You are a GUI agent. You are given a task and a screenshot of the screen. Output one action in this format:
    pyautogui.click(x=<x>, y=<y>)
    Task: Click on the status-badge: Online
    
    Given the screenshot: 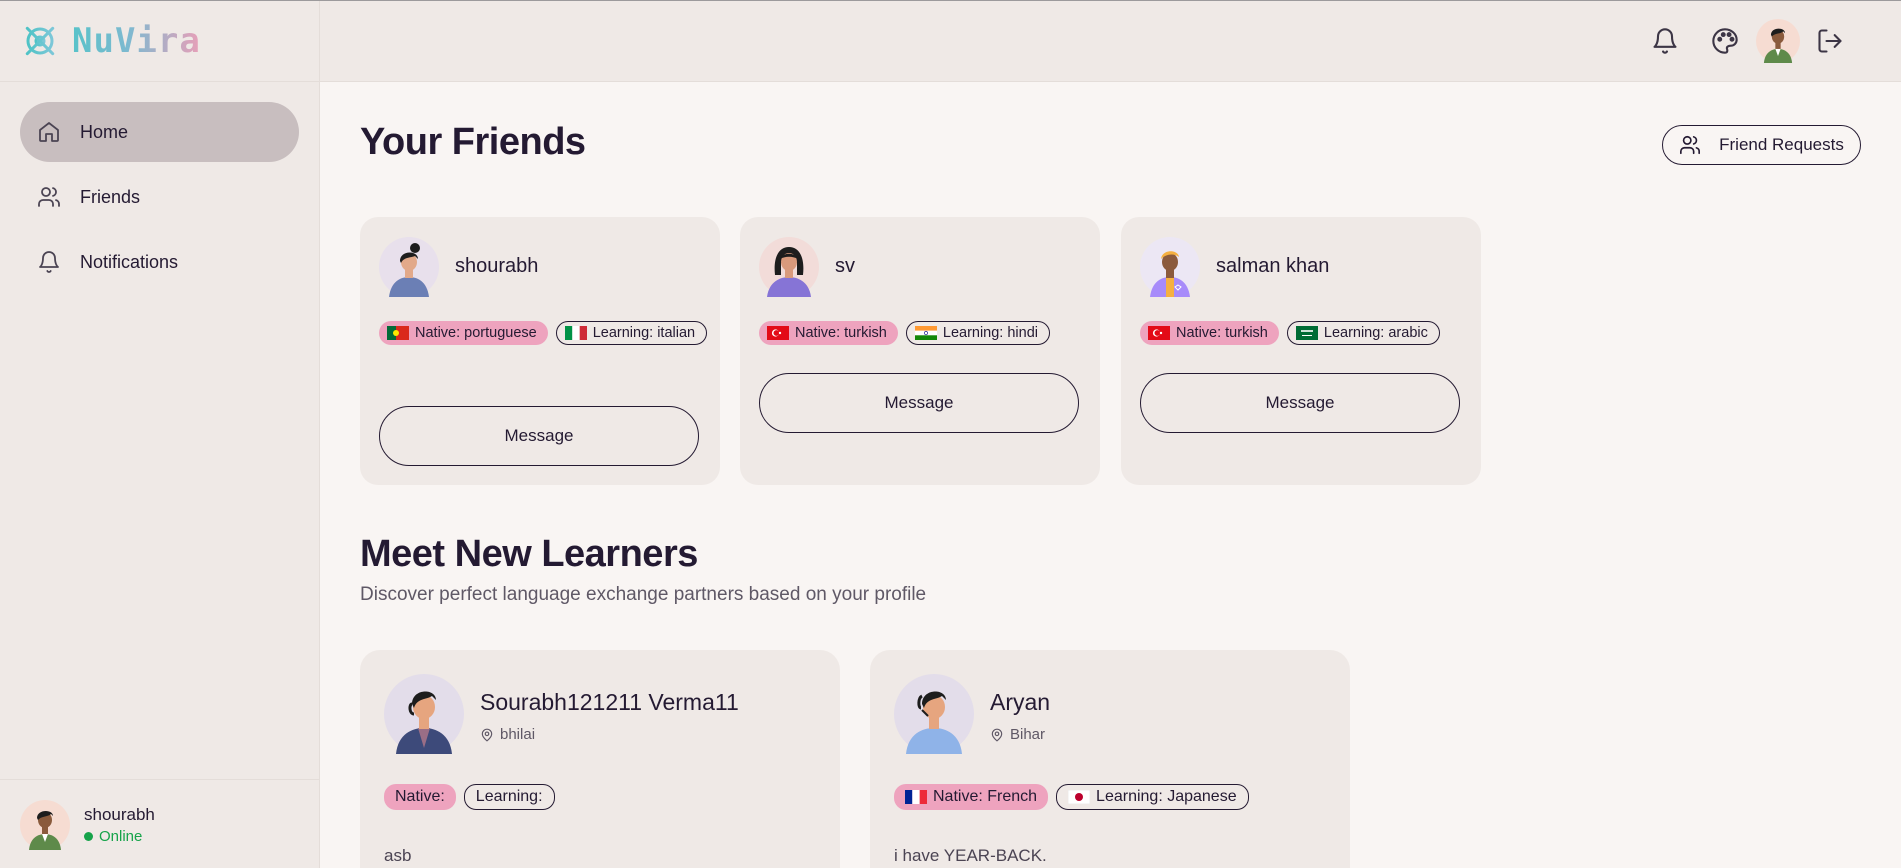 What is the action you would take?
    pyautogui.click(x=119, y=836)
    